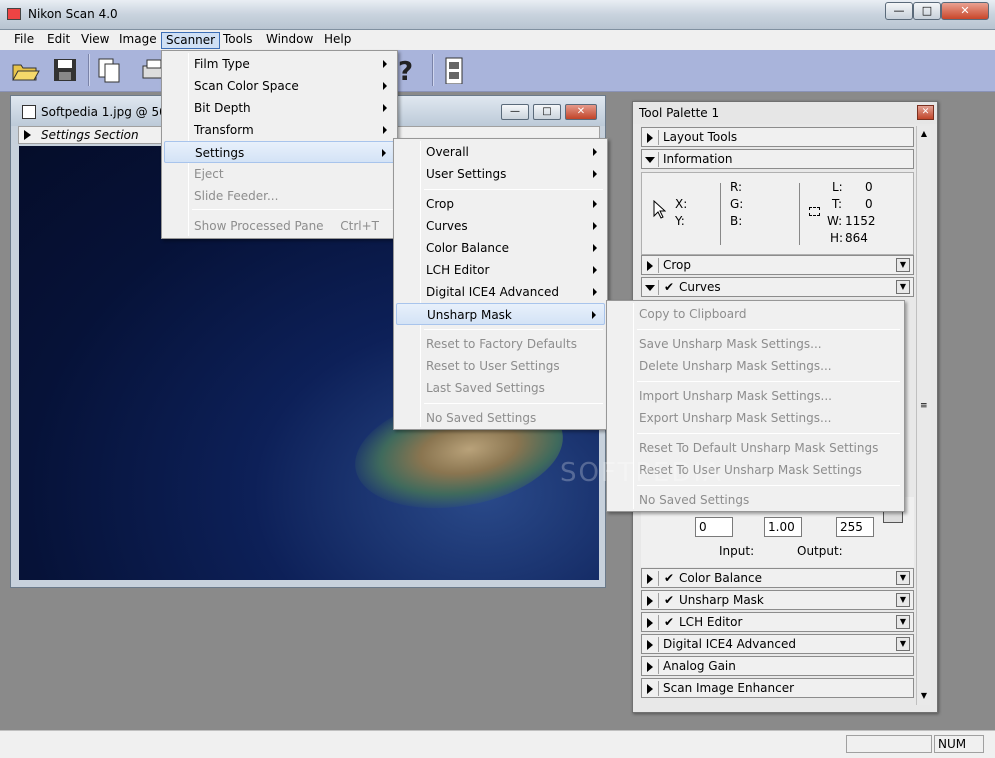 The width and height of the screenshot is (995, 758). What do you see at coordinates (669, 578) in the screenshot?
I see `checkbox-color-balance: ✔` at bounding box center [669, 578].